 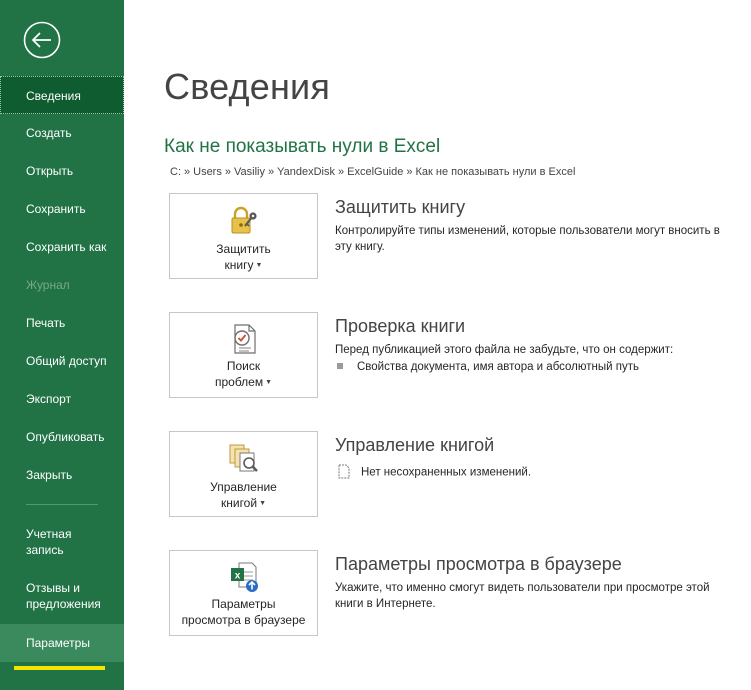 I want to click on protect-section-heading: Защитить книгу, so click(x=400, y=207).